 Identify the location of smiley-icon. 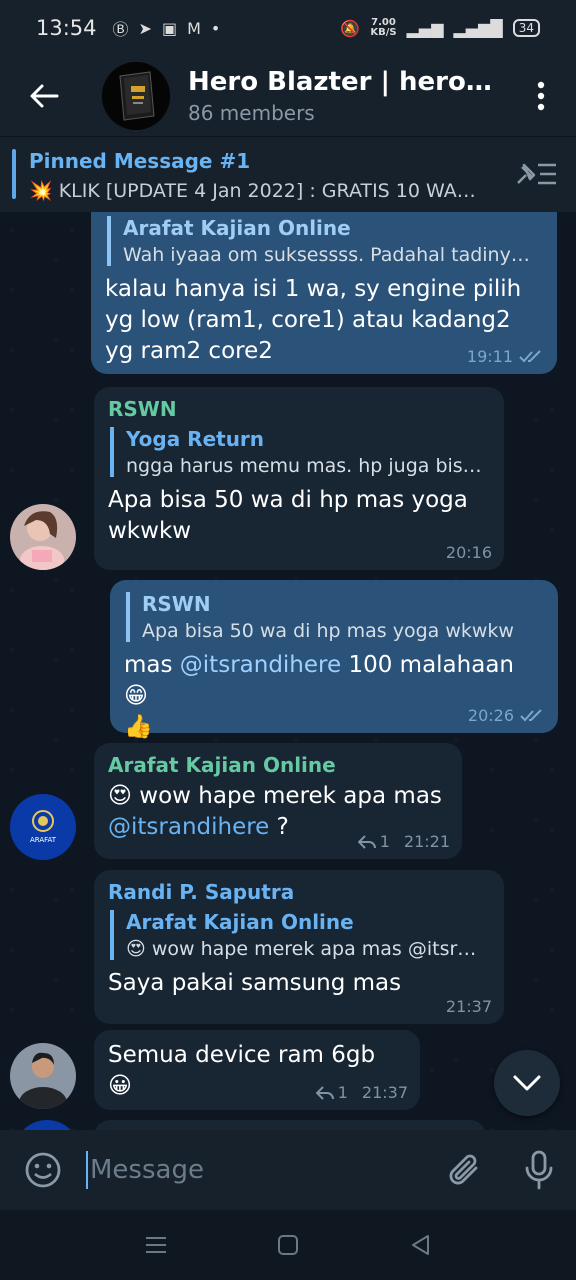
(43, 1170).